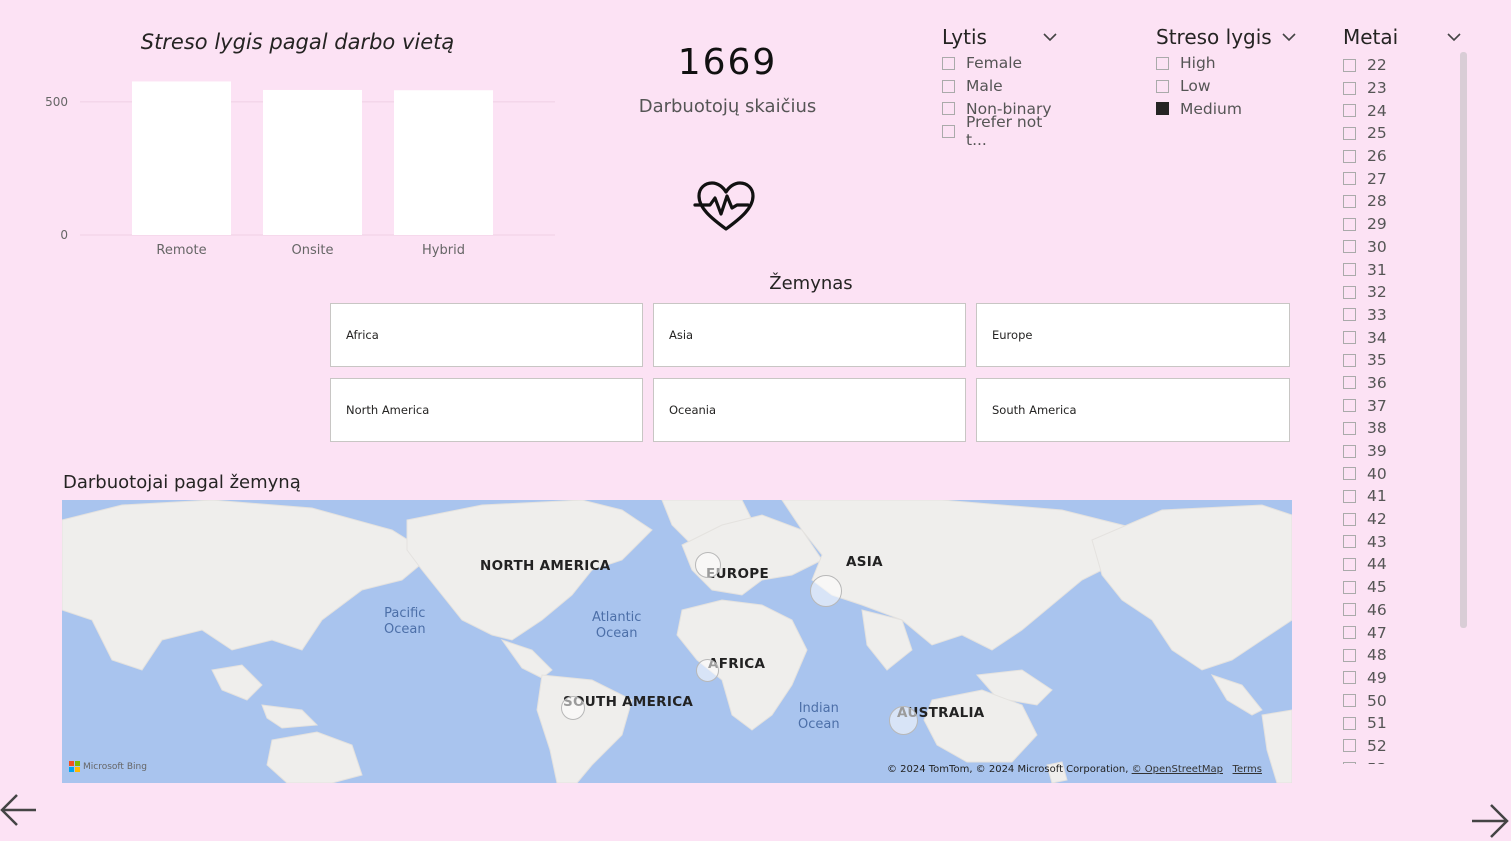  Describe the element at coordinates (181, 158) in the screenshot. I see `bar-remote` at that location.